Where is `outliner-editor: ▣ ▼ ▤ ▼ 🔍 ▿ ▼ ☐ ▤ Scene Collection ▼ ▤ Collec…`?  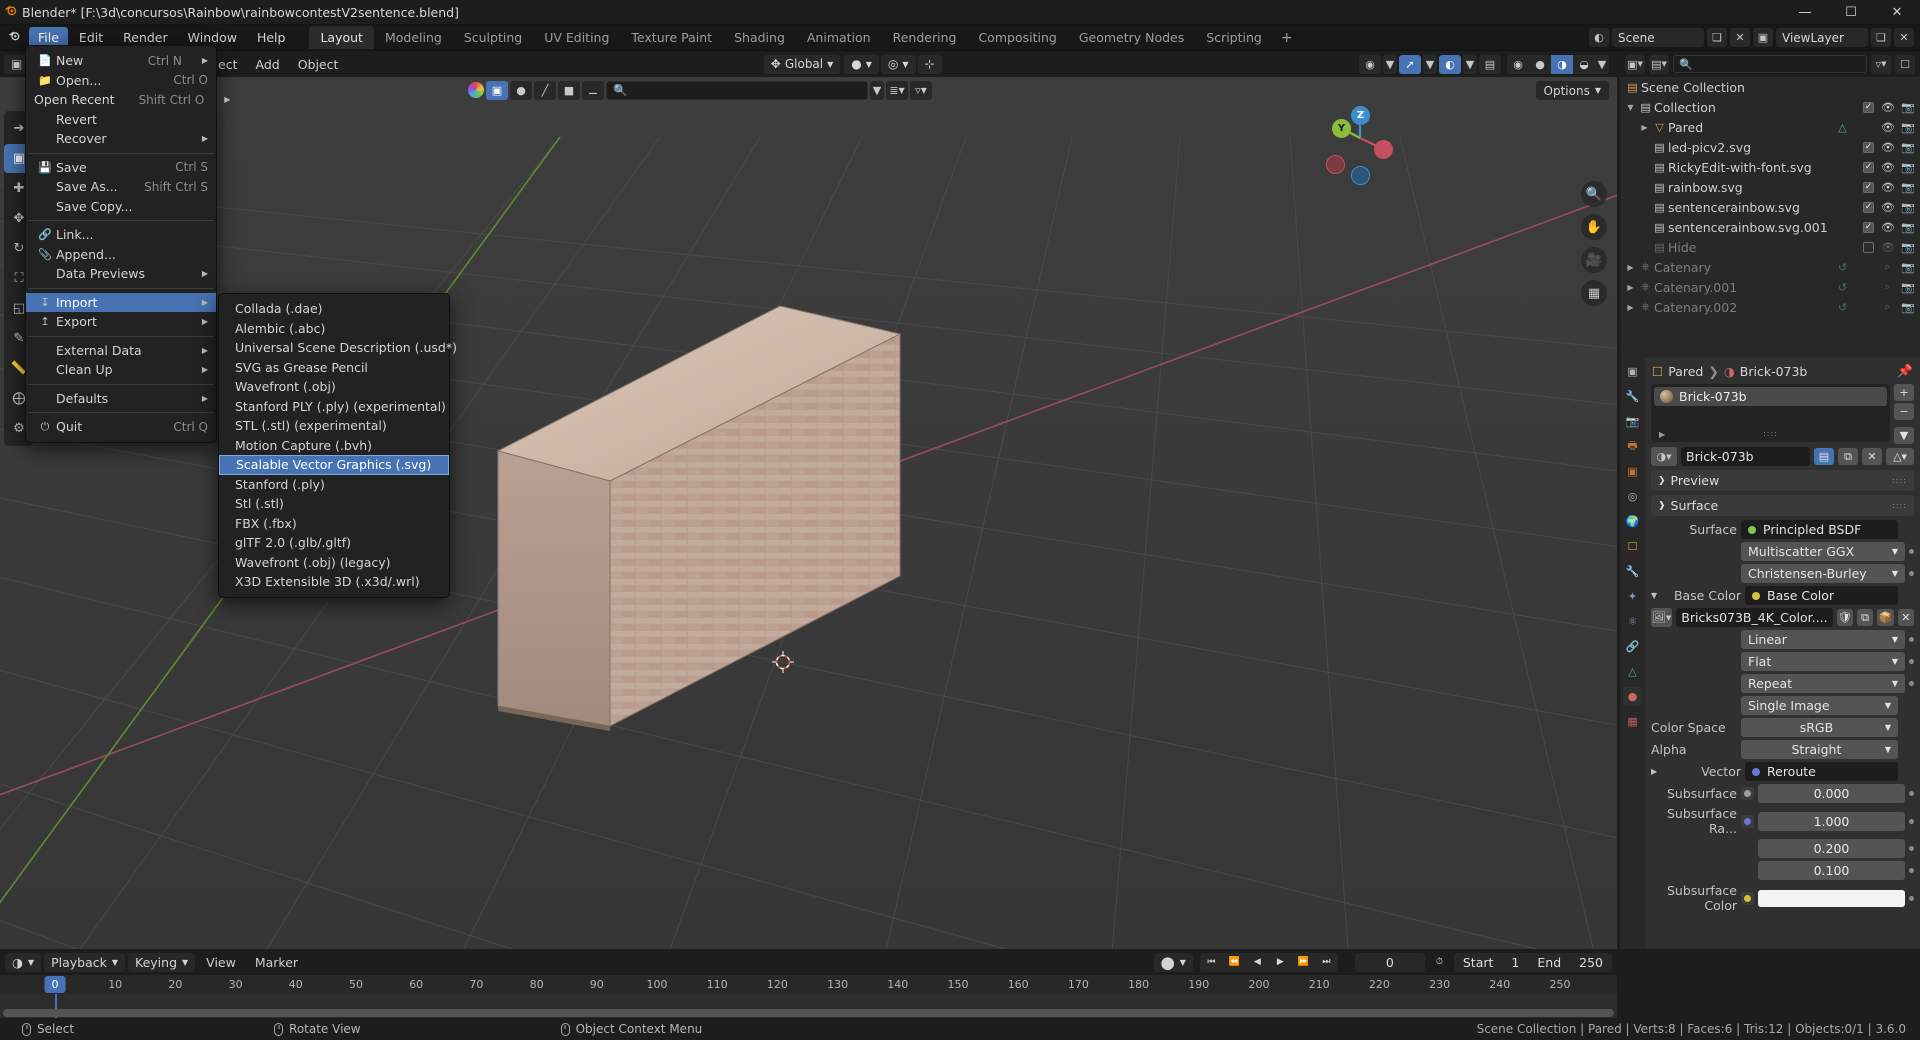 outliner-editor: ▣ ▼ ▤ ▼ 🔍 ▿ ▼ ☐ ▤ Scene Collection ▼ ▤ Collec… is located at coordinates (1770, 204).